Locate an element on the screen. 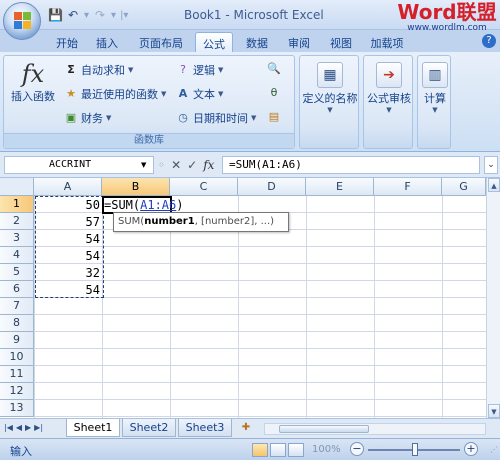 This screenshot has width=500, height=460. tab-formulas: 公式 is located at coordinates (214, 42).